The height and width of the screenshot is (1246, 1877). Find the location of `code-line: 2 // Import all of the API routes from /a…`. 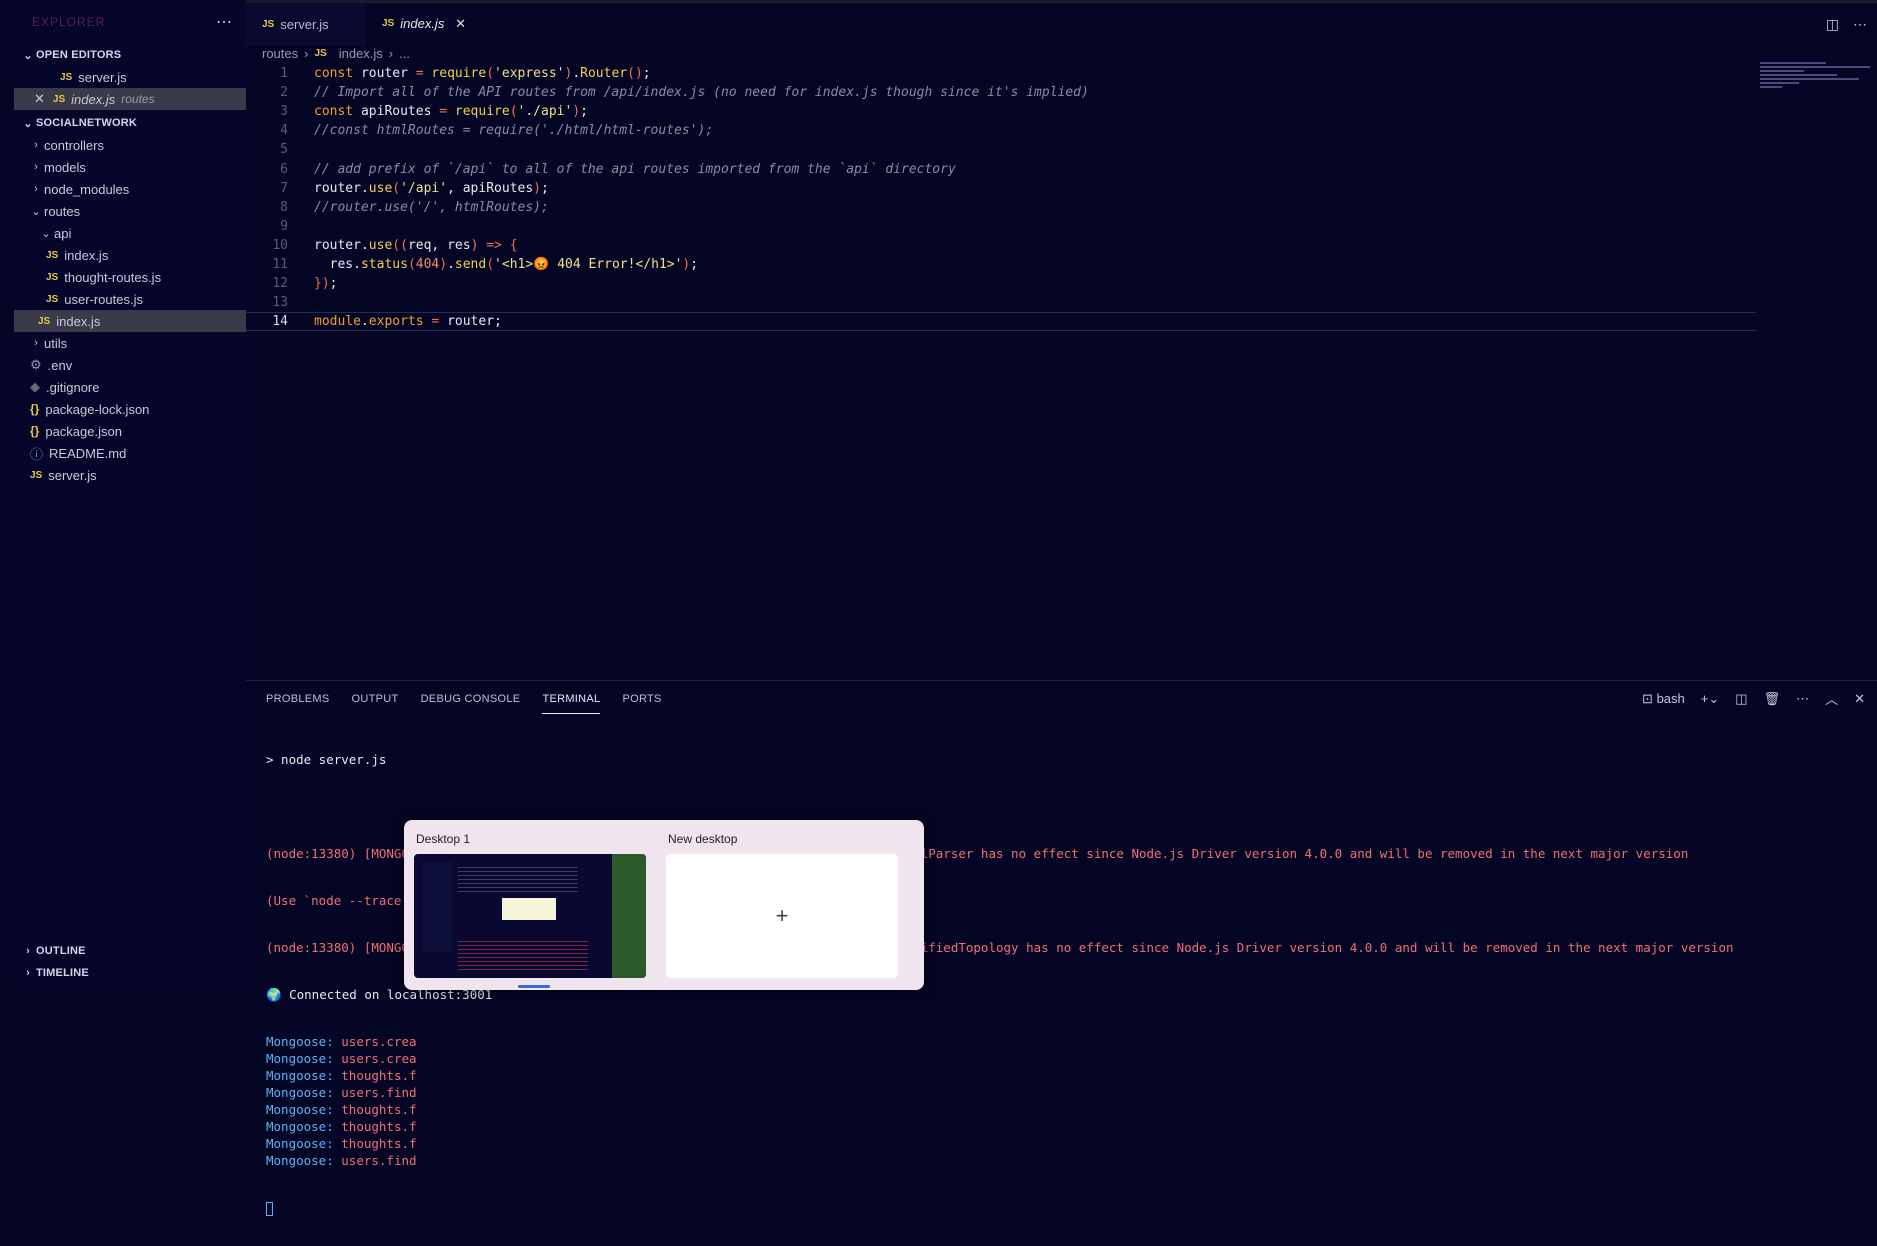

code-line: 2 // Import all of the API routes from /a… is located at coordinates (1001, 92).